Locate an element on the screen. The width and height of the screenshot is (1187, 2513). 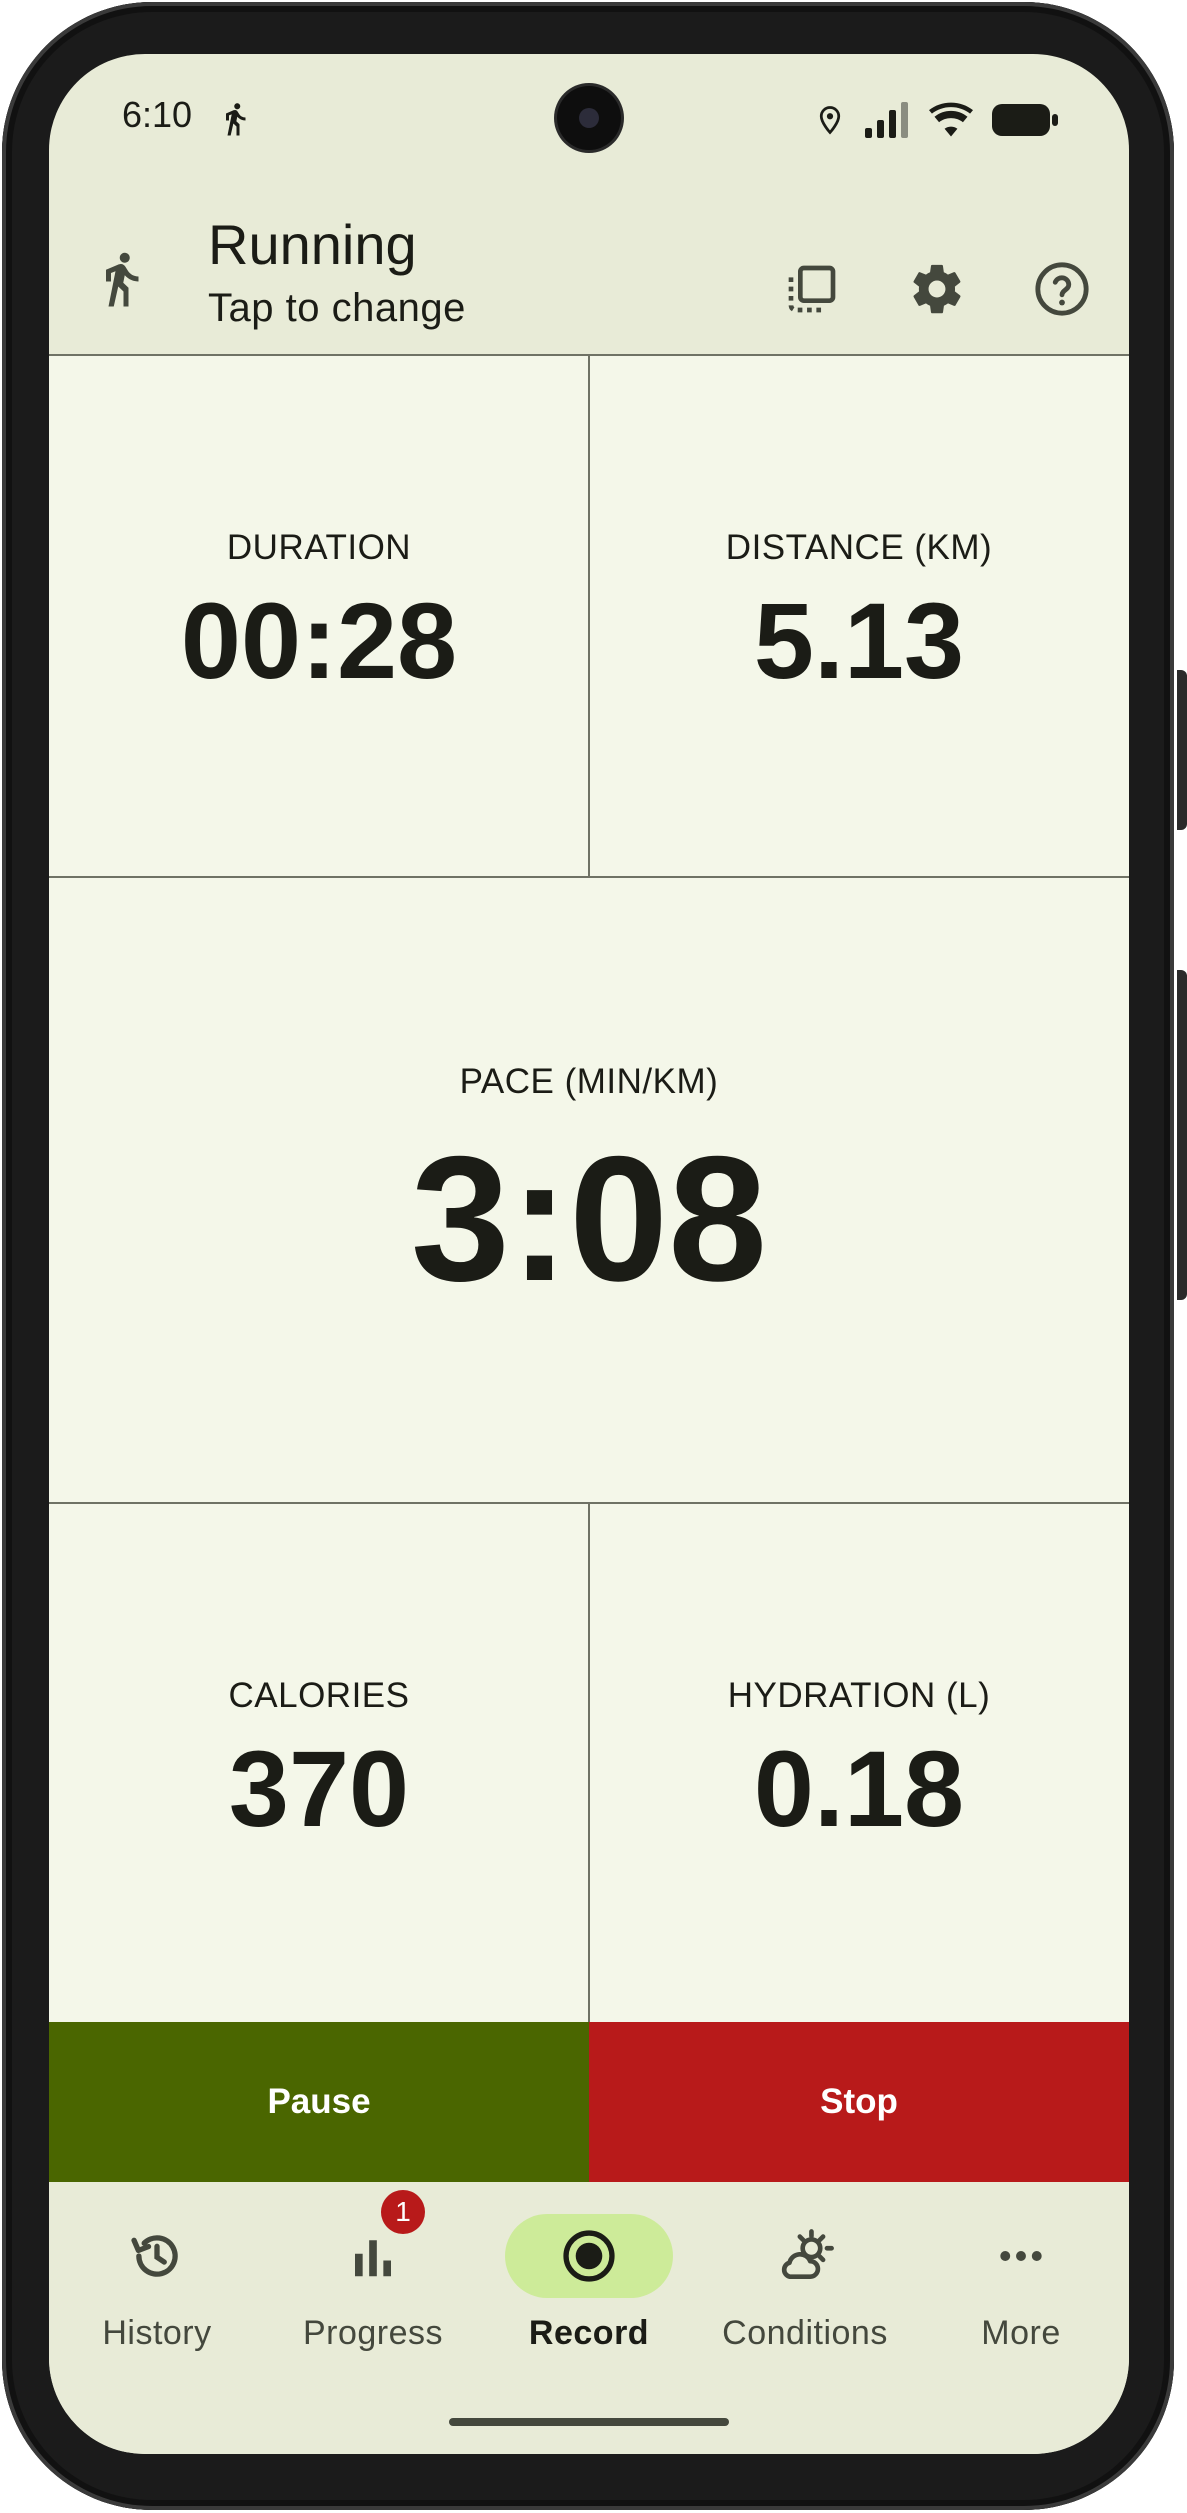
nav-label-progress: Progress is located at coordinates (373, 2333).